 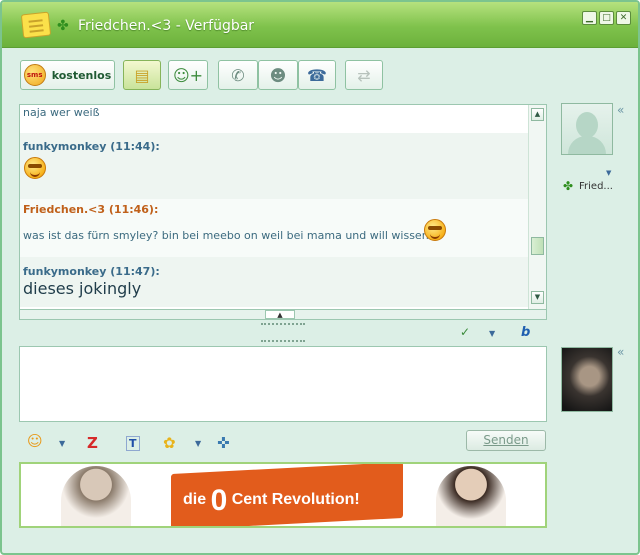 I want to click on chat-scrollbar: ▲ ▼, so click(x=537, y=212).